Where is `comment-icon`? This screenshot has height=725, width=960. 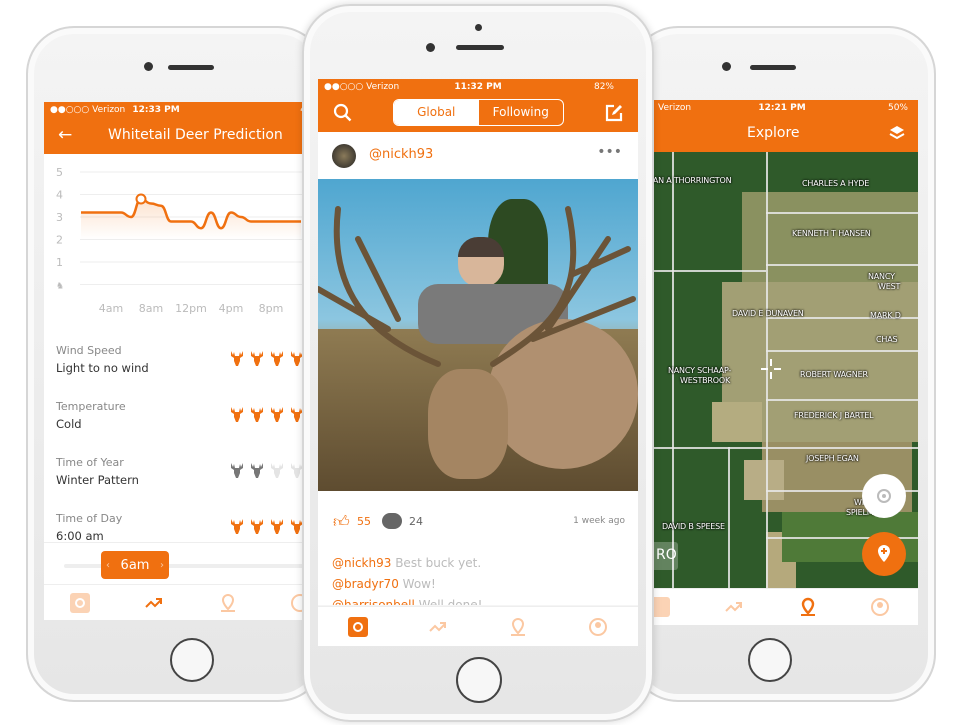 comment-icon is located at coordinates (392, 521).